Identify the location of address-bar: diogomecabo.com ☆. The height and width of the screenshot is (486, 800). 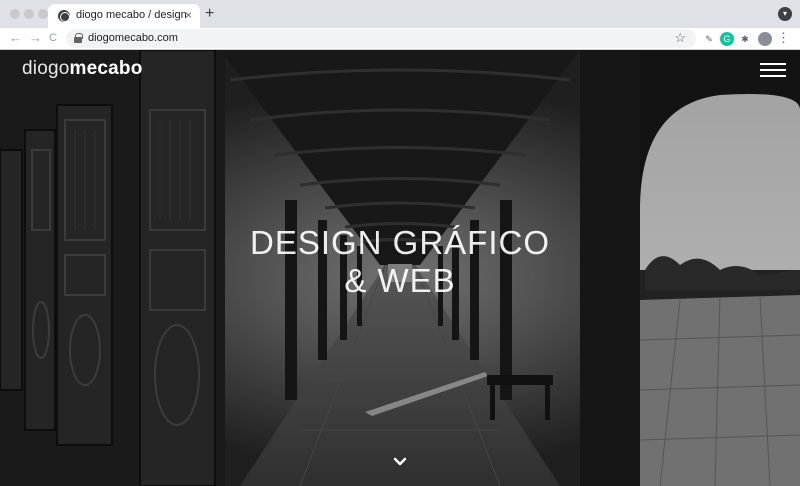
(381, 38).